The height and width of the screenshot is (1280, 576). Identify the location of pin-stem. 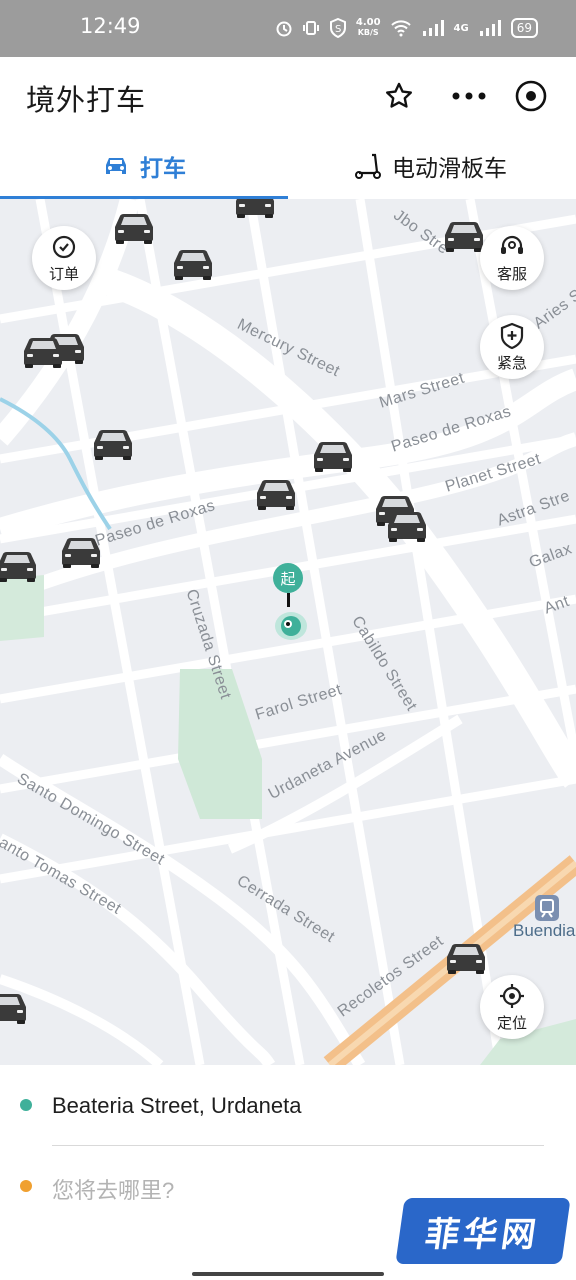
(288, 600).